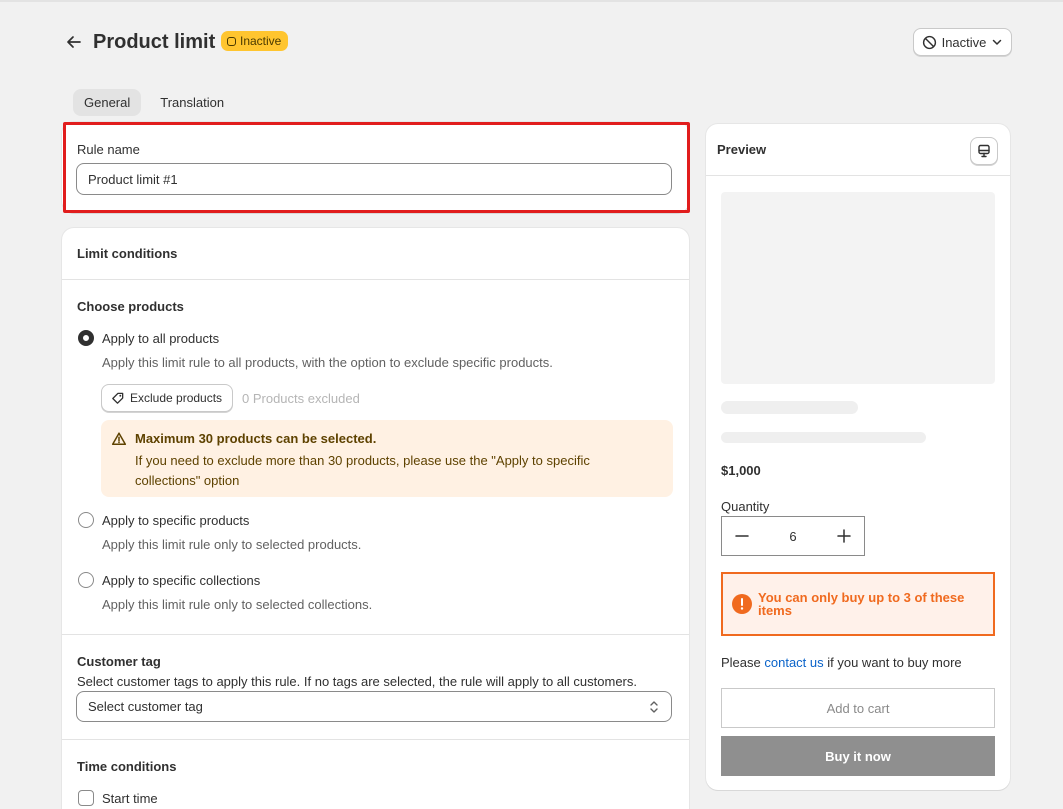 This screenshot has height=809, width=1063. Describe the element at coordinates (107, 102) in the screenshot. I see `tab-general: General` at that location.